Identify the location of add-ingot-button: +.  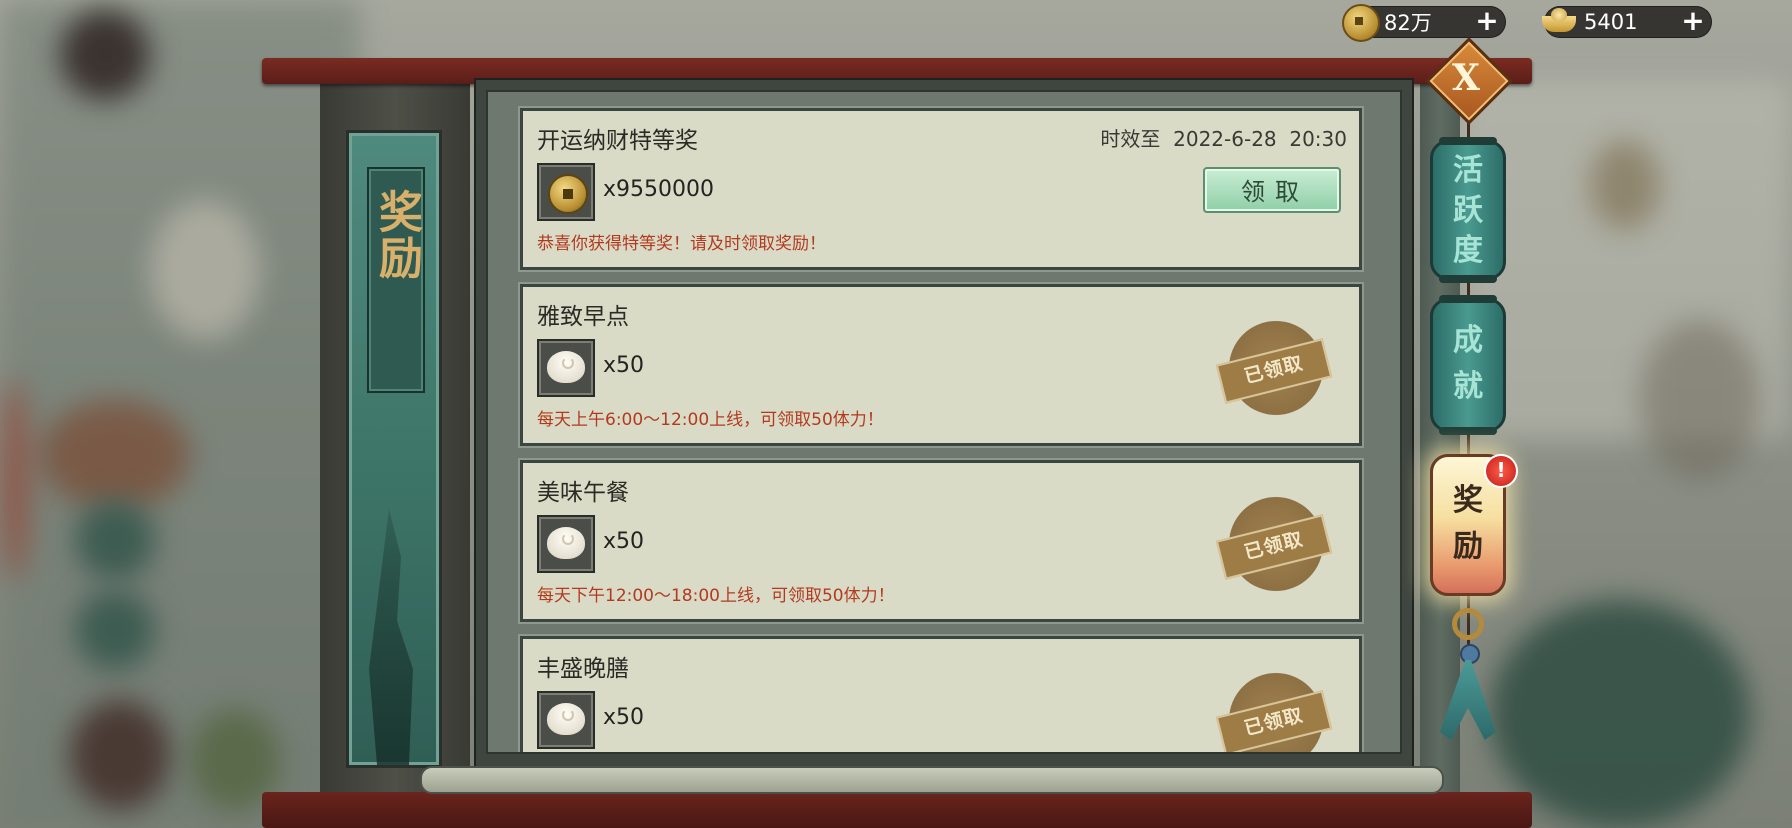
(1693, 21).